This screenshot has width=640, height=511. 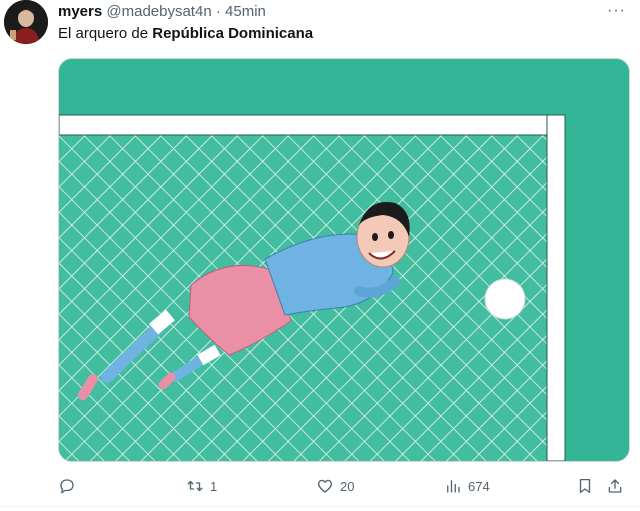 I want to click on more-options-icon: ···, so click(x=616, y=11).